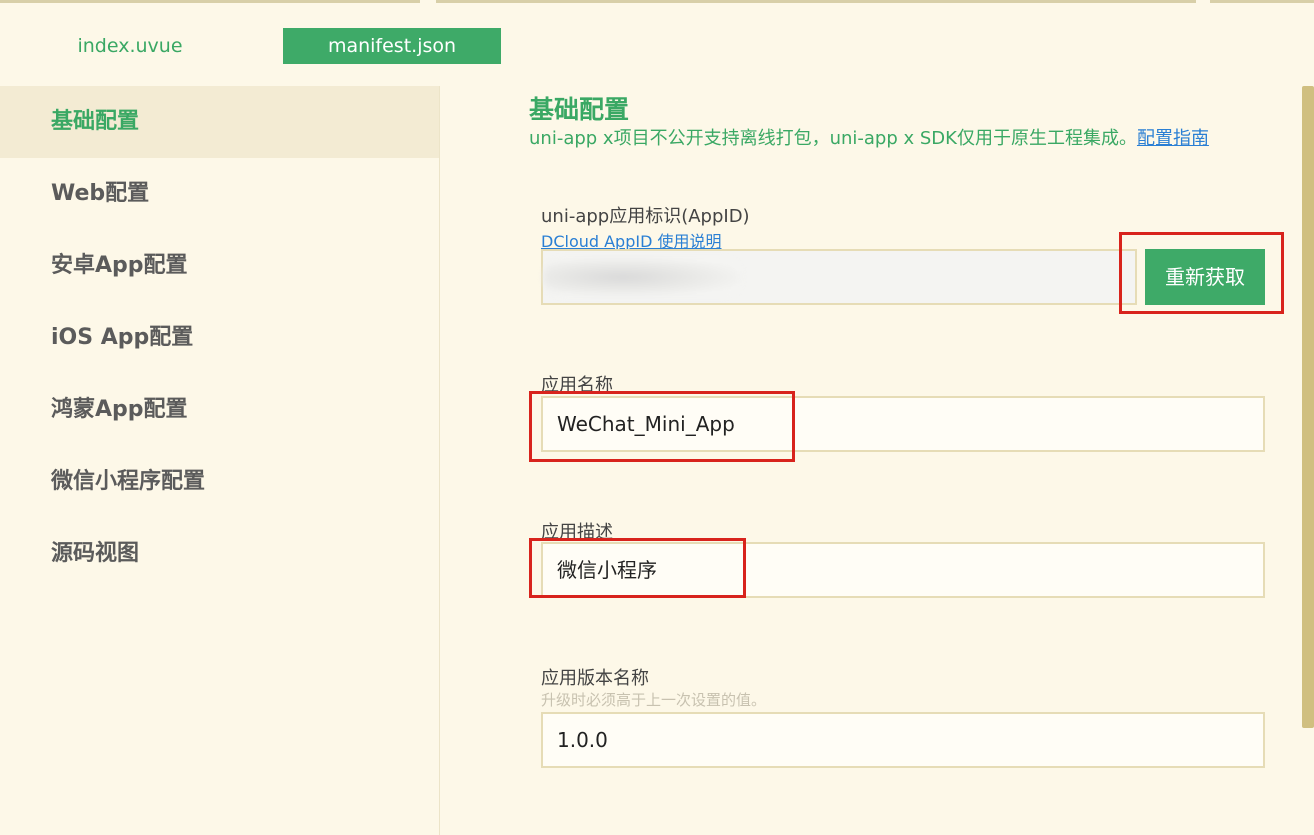 This screenshot has width=1314, height=835. What do you see at coordinates (130, 46) in the screenshot?
I see `tab-index-uvue: index.uvue` at bounding box center [130, 46].